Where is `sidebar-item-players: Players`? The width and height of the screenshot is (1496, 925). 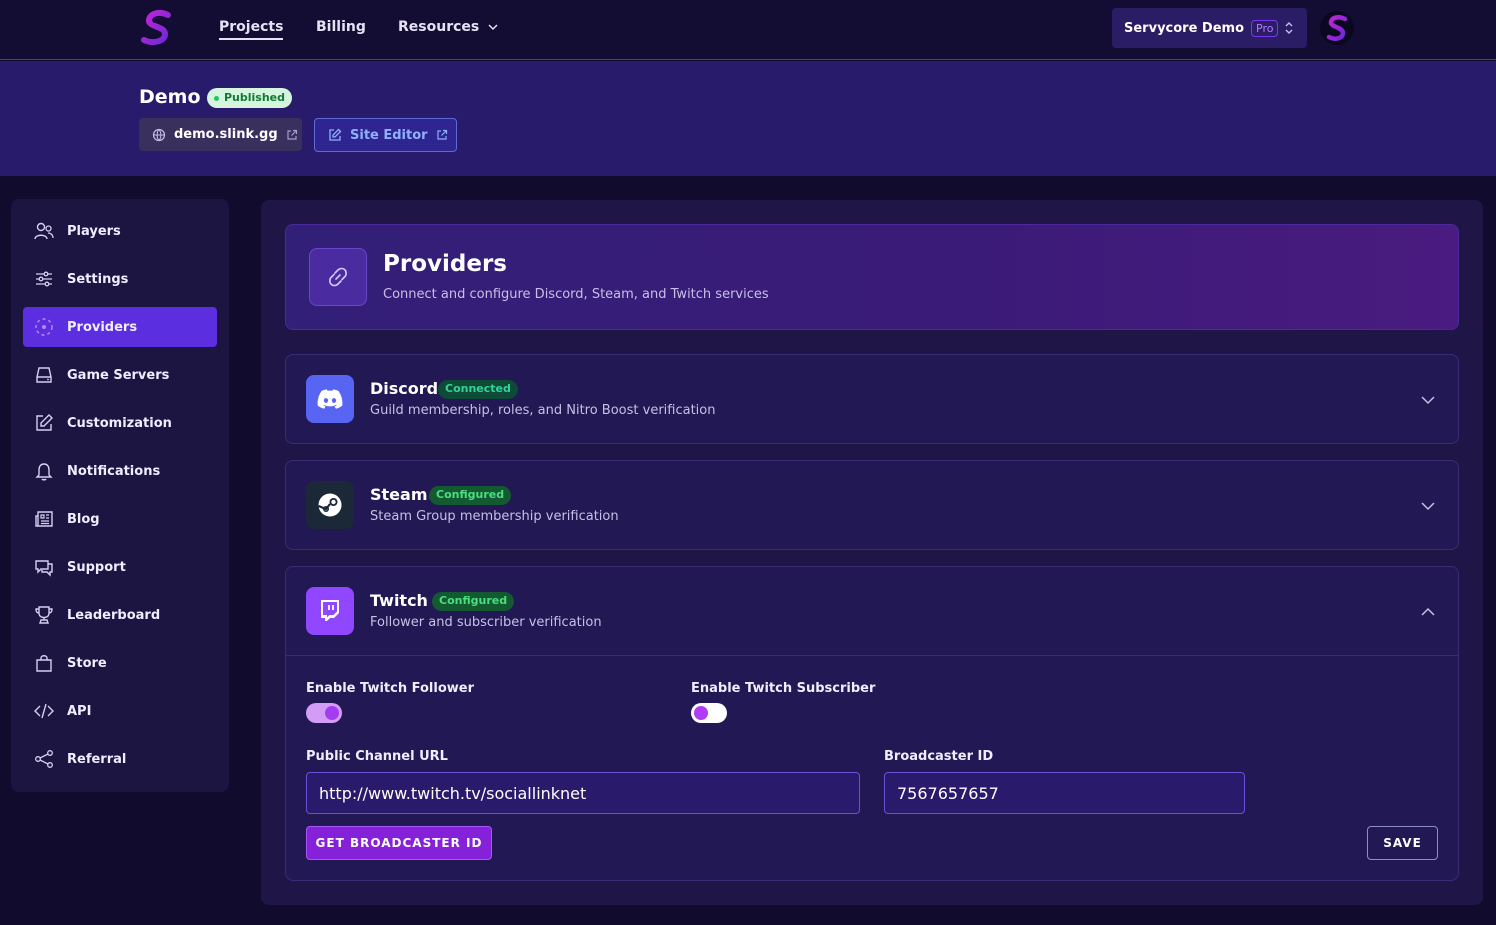 sidebar-item-players: Players is located at coordinates (120, 231).